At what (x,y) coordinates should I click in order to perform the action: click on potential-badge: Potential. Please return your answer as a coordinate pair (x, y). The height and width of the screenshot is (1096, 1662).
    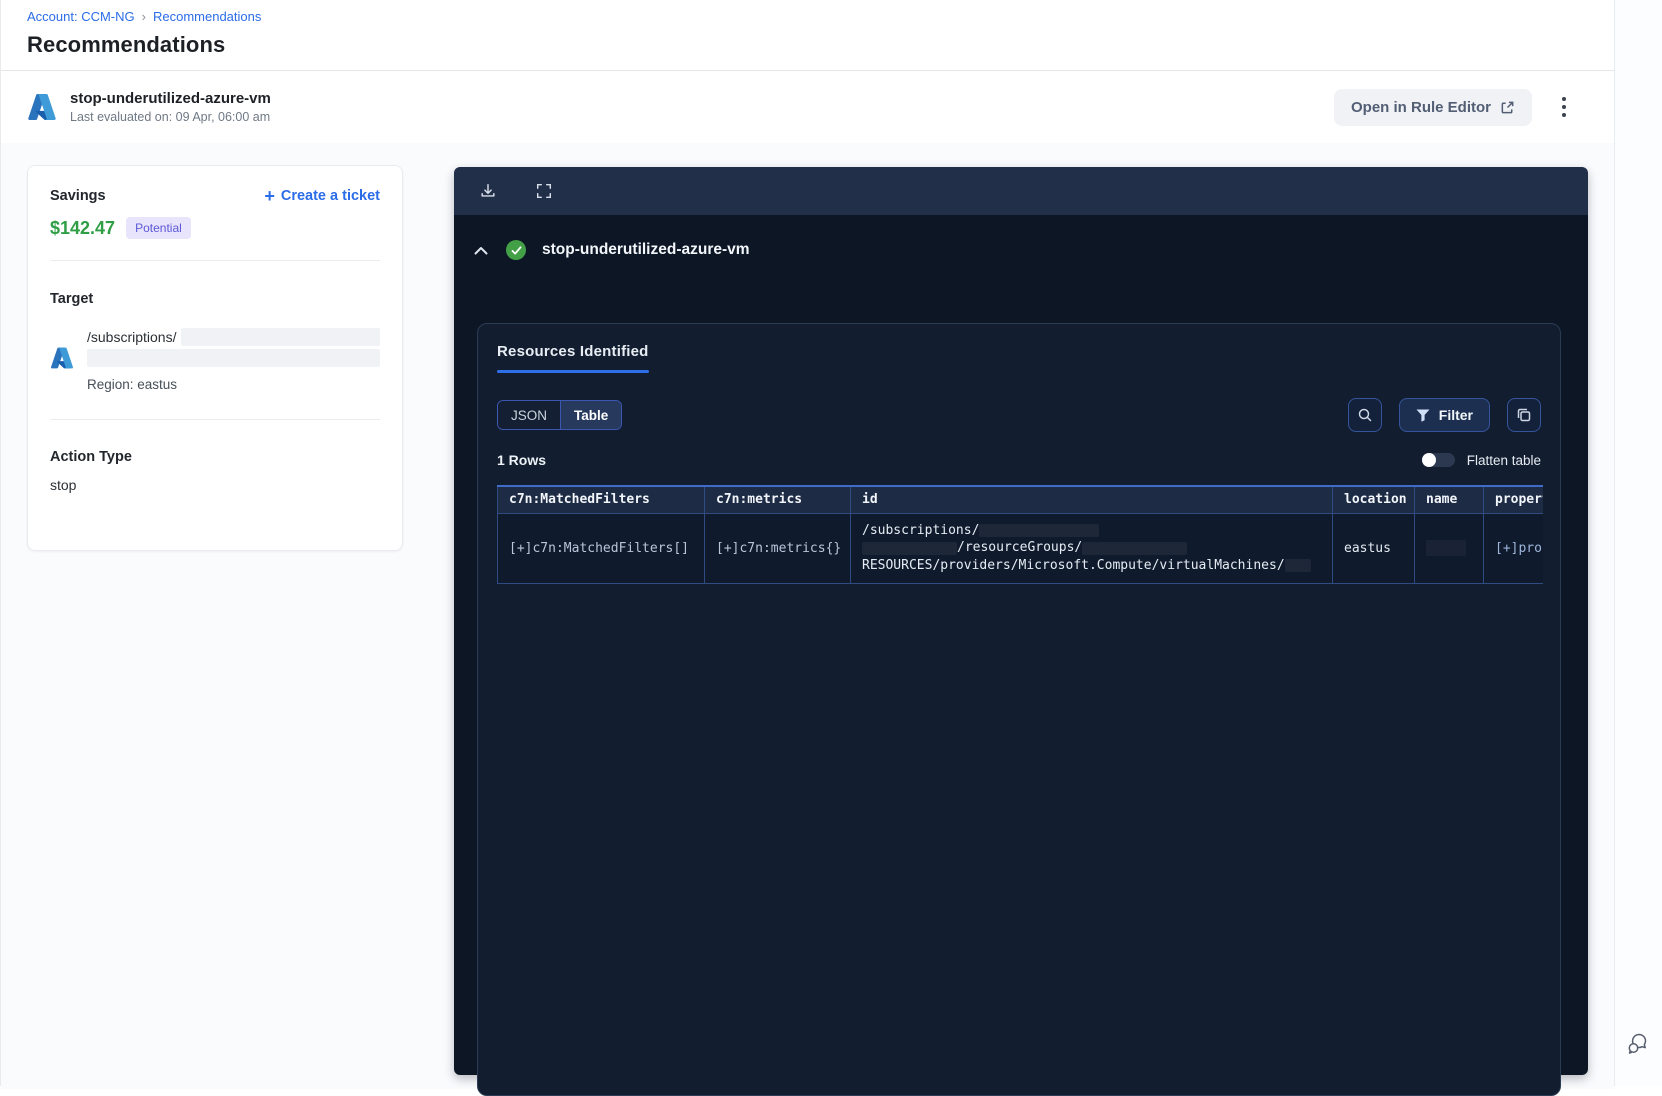
    Looking at the image, I should click on (158, 228).